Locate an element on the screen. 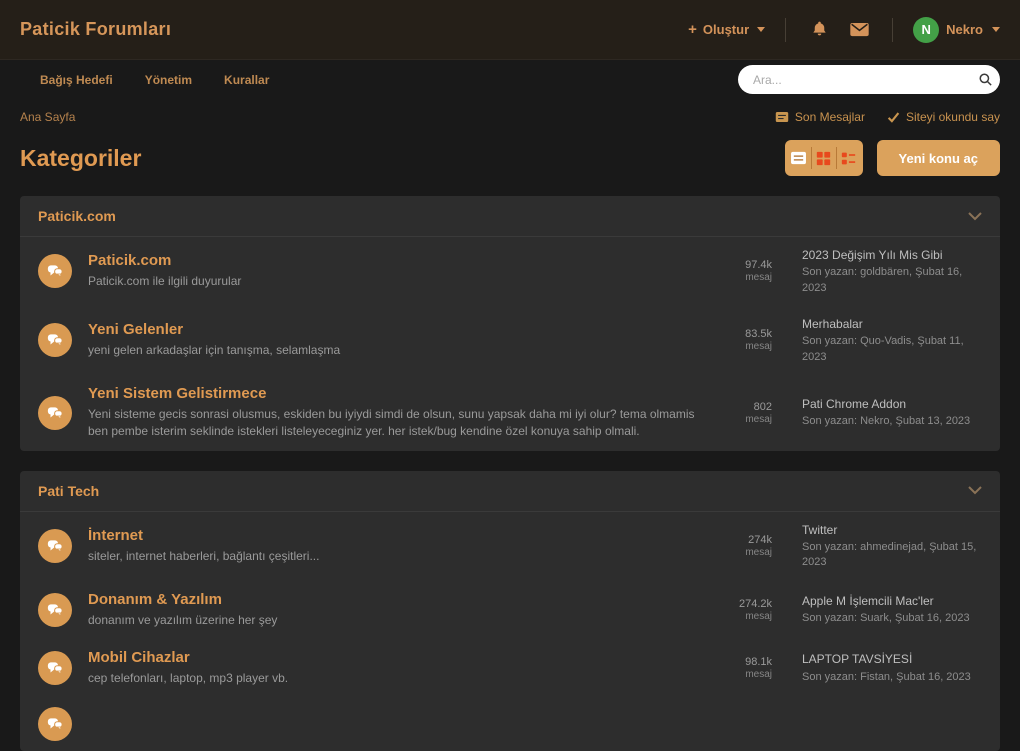 The width and height of the screenshot is (1020, 751). forum-title: Donanım & Yazılım is located at coordinates (393, 599).